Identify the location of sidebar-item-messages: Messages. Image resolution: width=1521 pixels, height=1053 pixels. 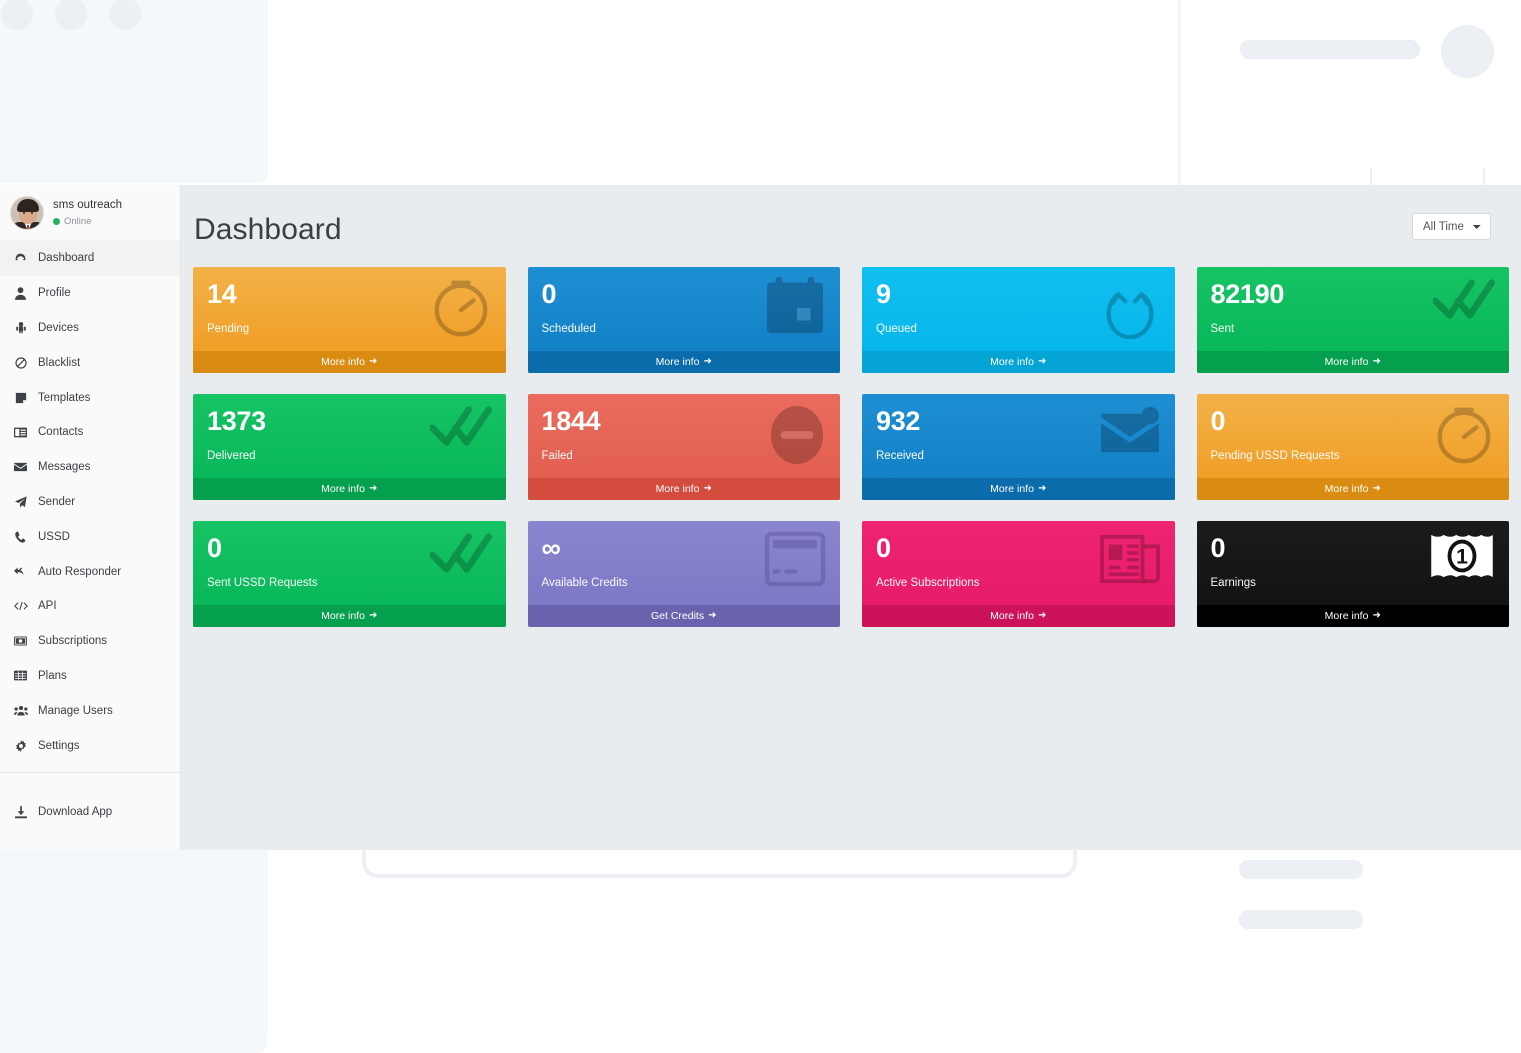
(90, 467).